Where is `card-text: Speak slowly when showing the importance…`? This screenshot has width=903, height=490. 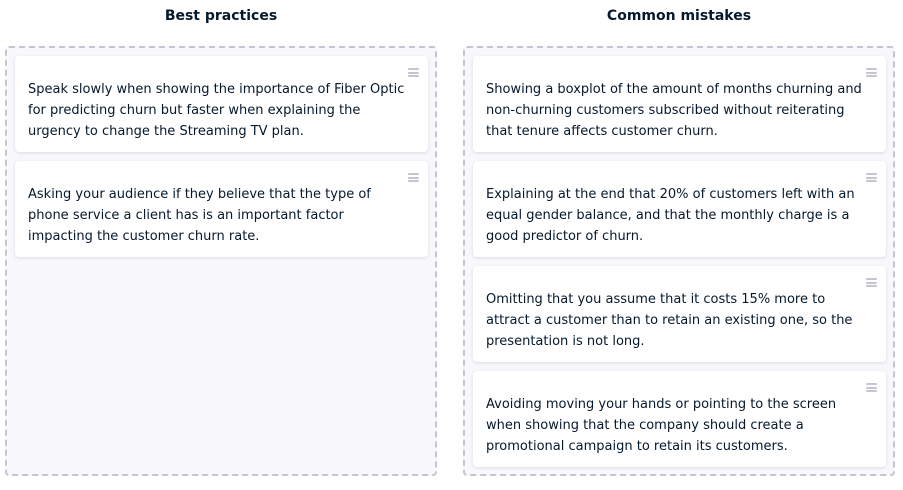 card-text: Speak slowly when showing the importance… is located at coordinates (216, 110).